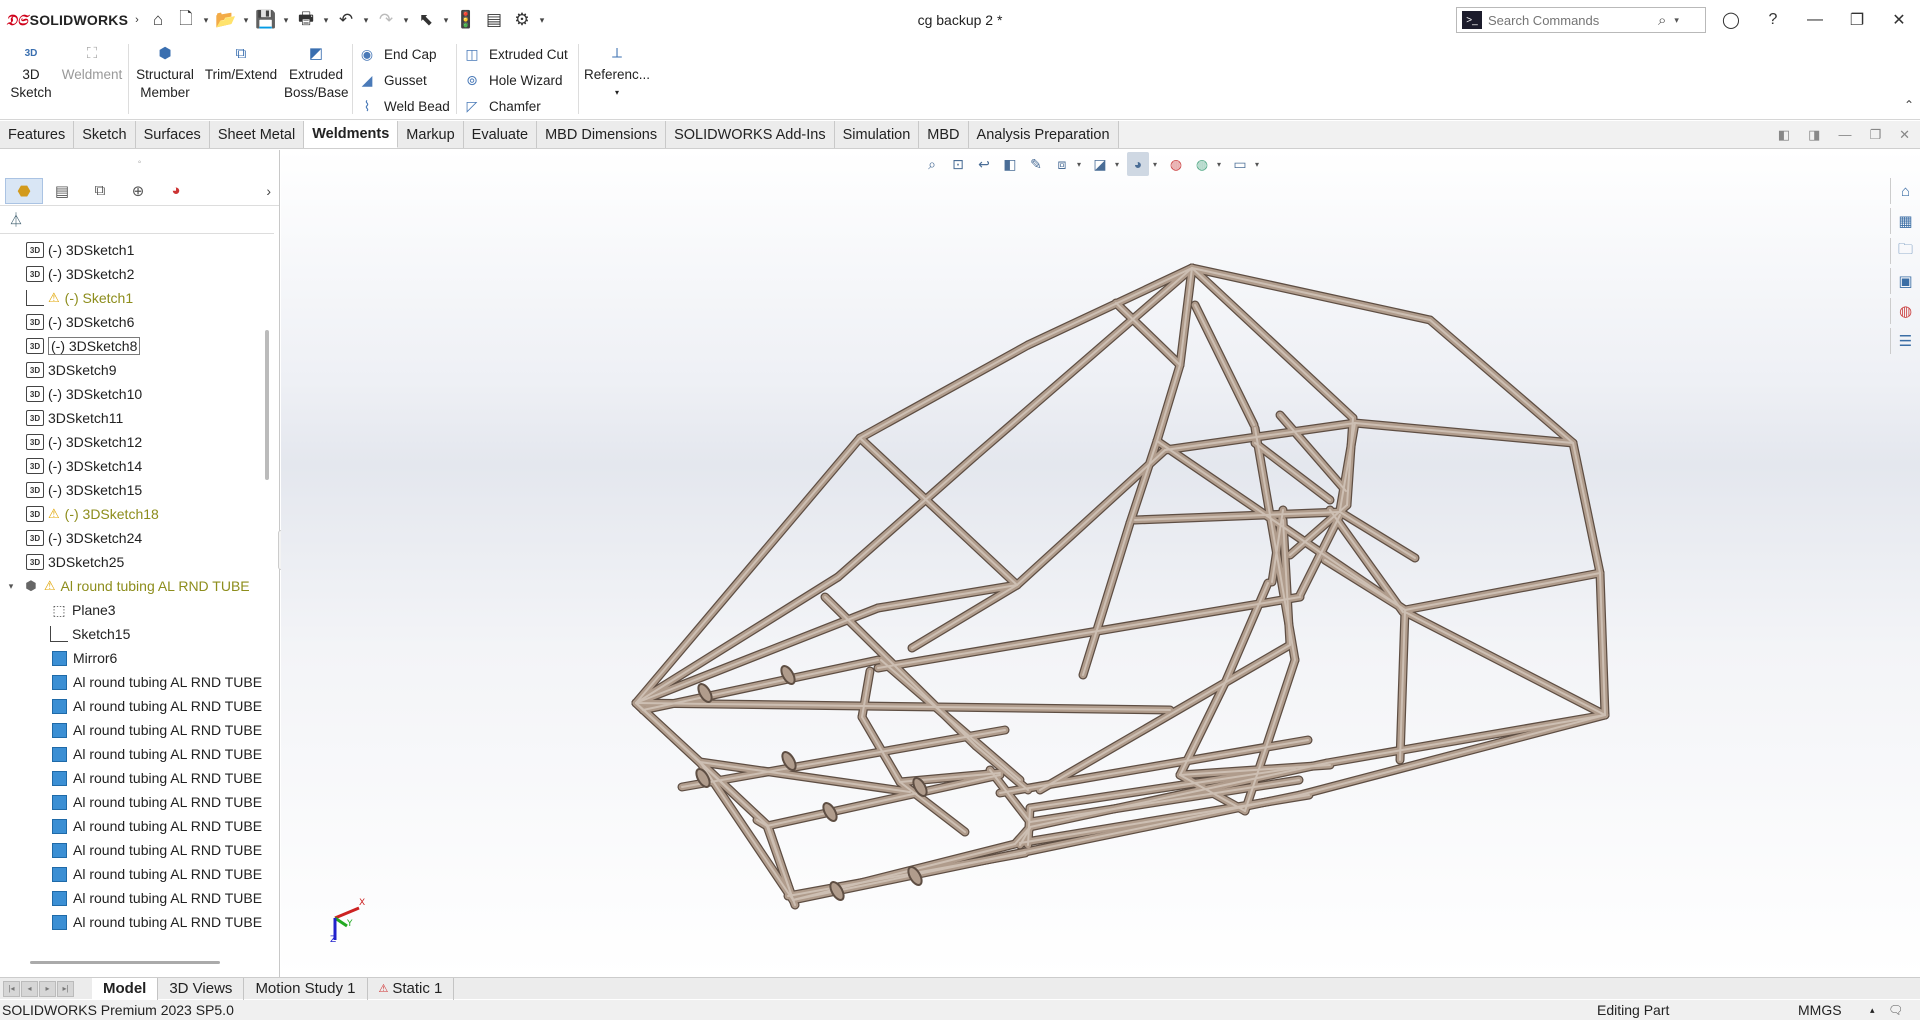 The image size is (1920, 1020). I want to click on doc-restore-icon: ❐, so click(1875, 135).